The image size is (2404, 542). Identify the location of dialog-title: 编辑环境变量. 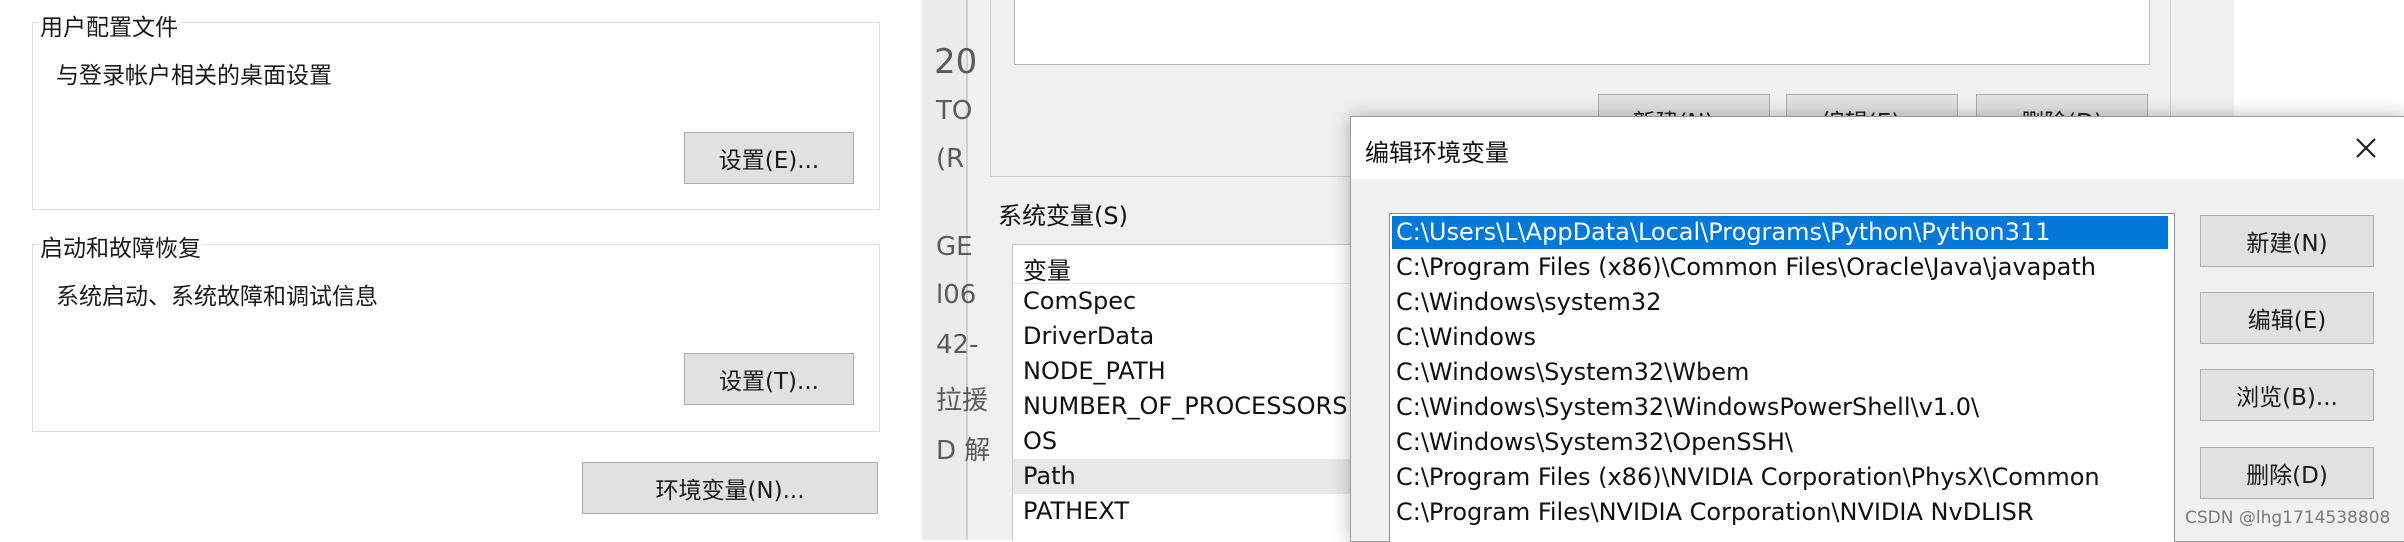
(1437, 153).